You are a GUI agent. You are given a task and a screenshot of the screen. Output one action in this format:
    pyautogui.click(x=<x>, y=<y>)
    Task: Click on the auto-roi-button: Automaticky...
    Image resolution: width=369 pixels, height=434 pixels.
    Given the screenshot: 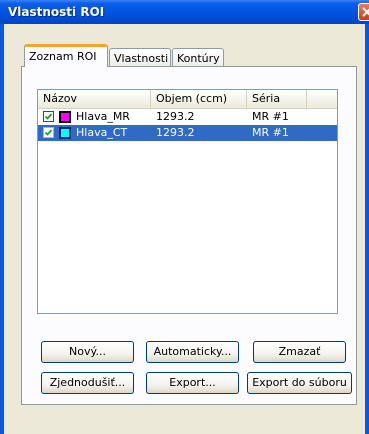 What is the action you would take?
    pyautogui.click(x=192, y=352)
    